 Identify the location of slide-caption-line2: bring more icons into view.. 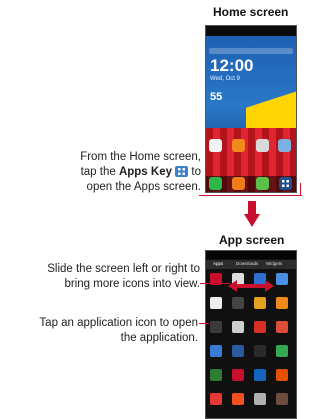
(132, 284).